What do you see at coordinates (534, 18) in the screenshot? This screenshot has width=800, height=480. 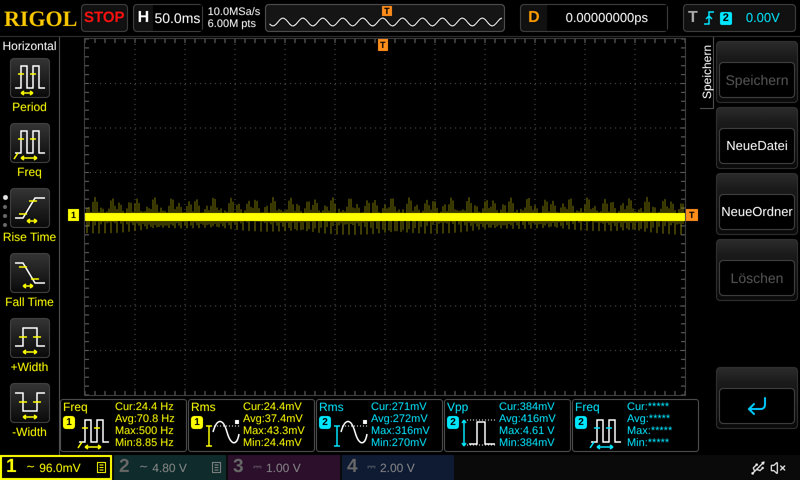 I see `delay-label: D` at bounding box center [534, 18].